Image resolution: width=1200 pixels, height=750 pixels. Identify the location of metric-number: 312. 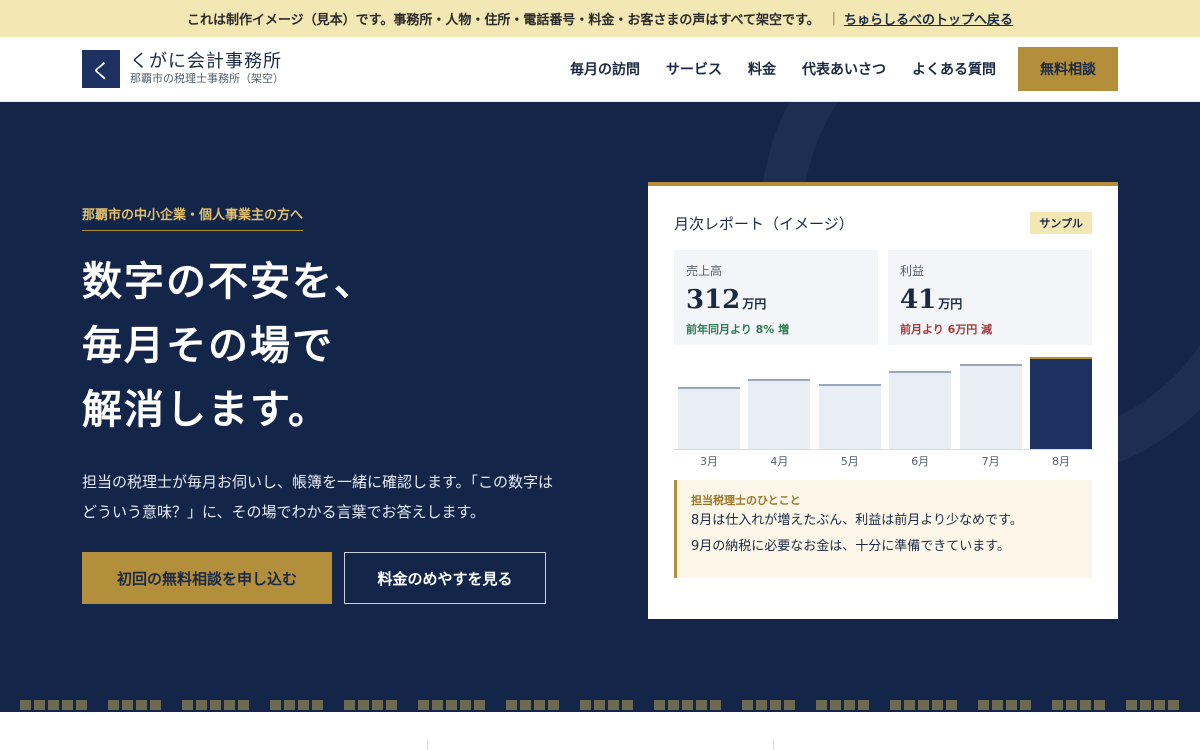
(713, 300).